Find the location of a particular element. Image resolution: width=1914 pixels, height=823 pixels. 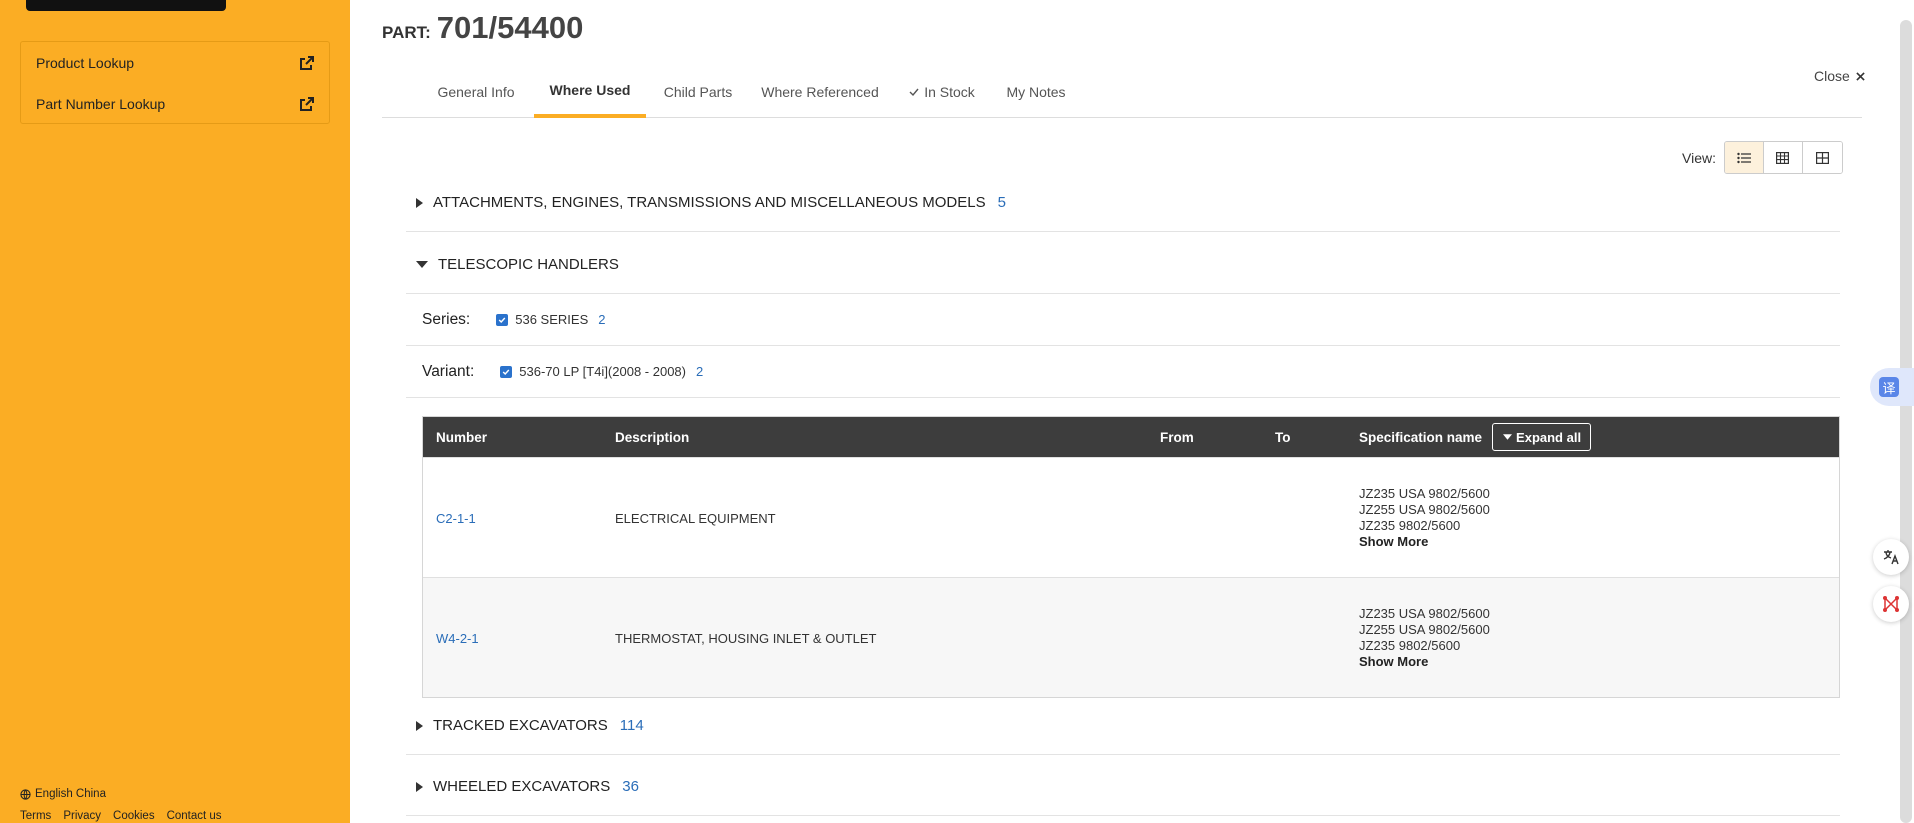

globe-icon is located at coordinates (25, 794).